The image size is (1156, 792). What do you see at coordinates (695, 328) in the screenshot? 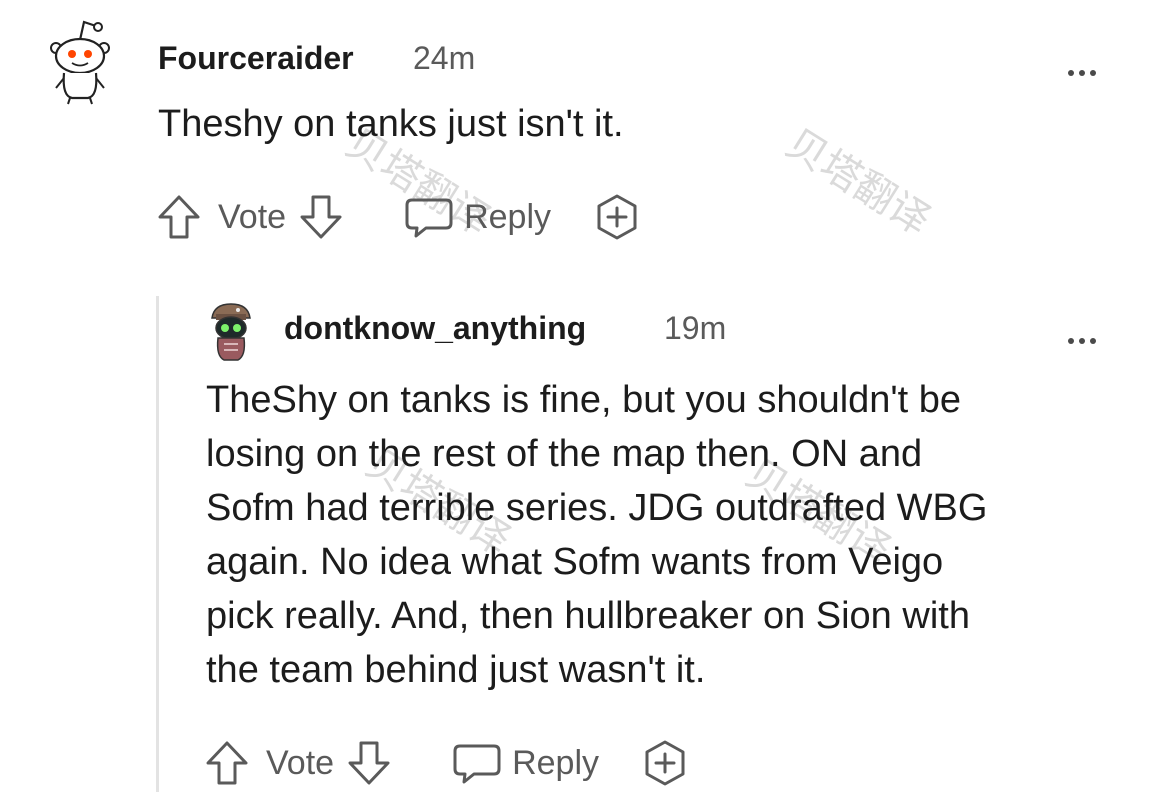
I see `comment-timestamp: 19m` at bounding box center [695, 328].